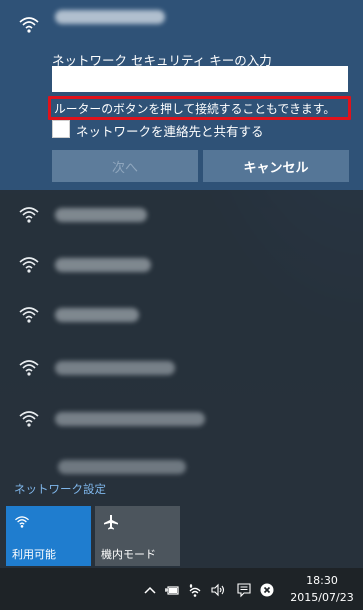 This screenshot has height=610, width=363. I want to click on airplane-icon, so click(111, 522).